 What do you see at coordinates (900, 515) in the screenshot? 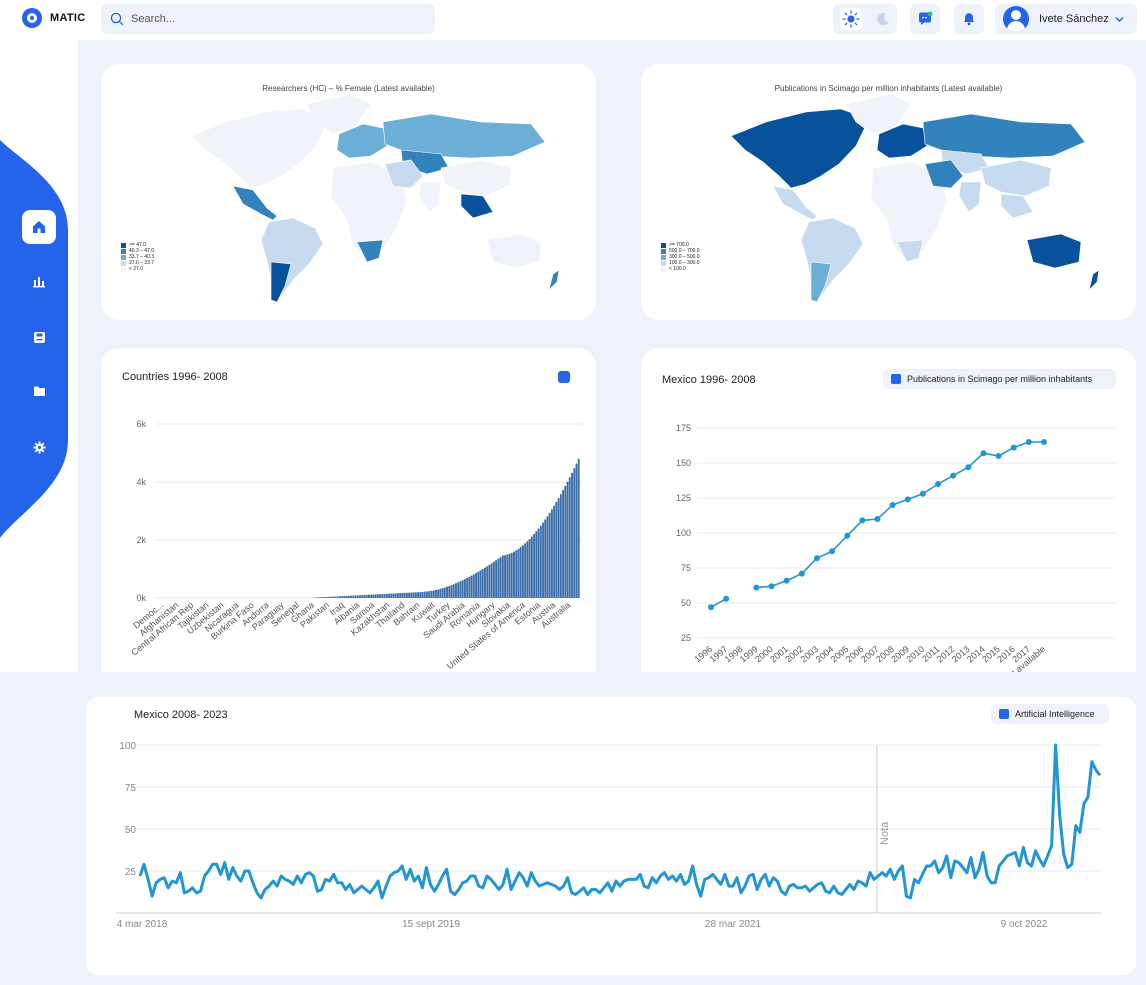
I see `series-line` at bounding box center [900, 515].